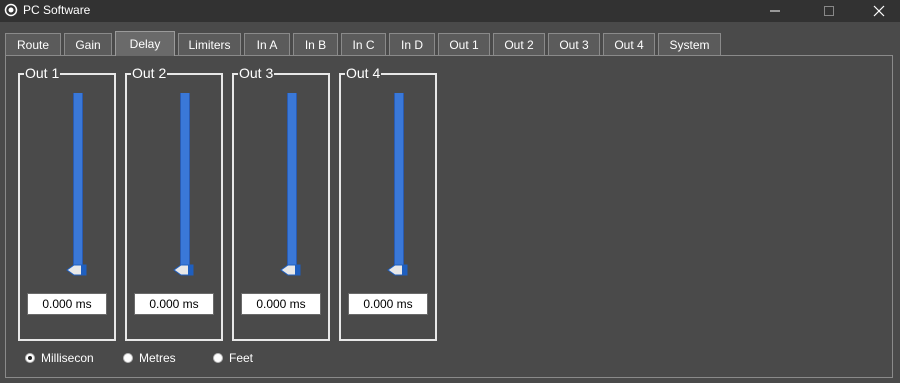 Image resolution: width=900 pixels, height=383 pixels. What do you see at coordinates (363, 73) in the screenshot?
I see `group-title: Out 4` at bounding box center [363, 73].